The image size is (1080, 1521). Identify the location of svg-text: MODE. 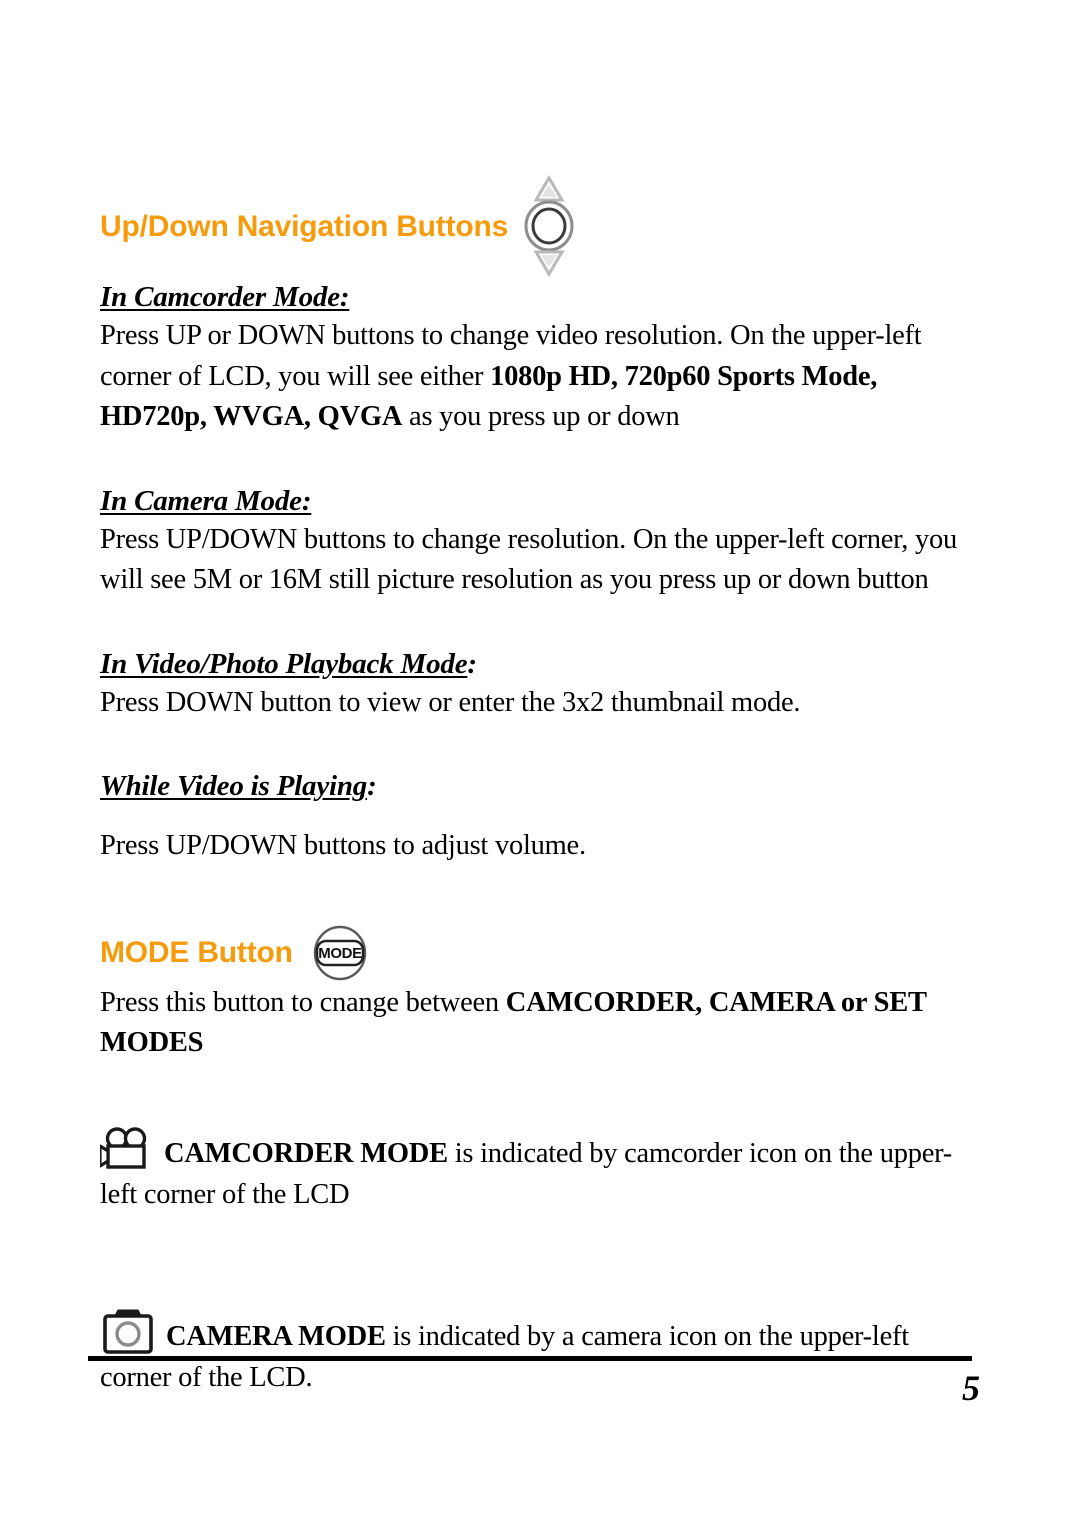
(340, 953).